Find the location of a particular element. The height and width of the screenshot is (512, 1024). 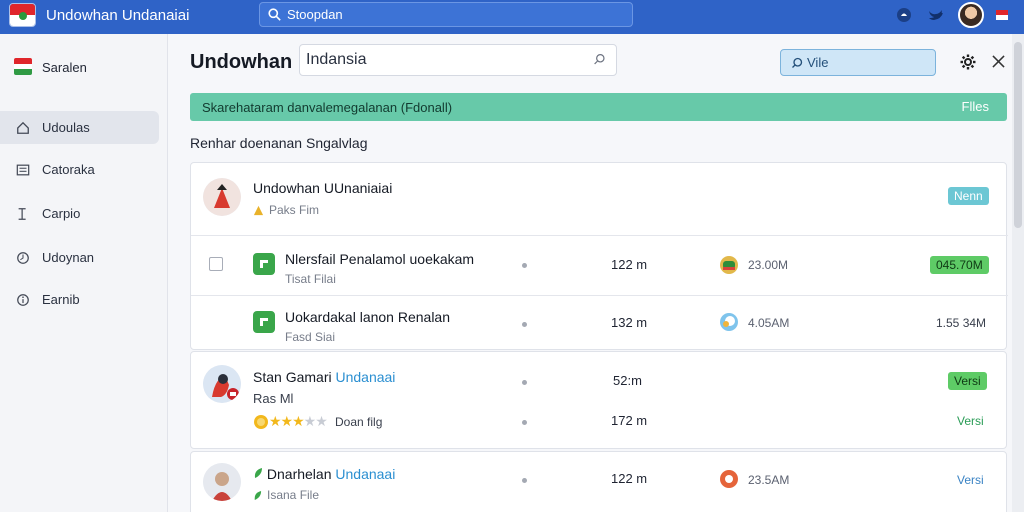

section-title: Renhar doenanan Sngalvlag is located at coordinates (279, 143).